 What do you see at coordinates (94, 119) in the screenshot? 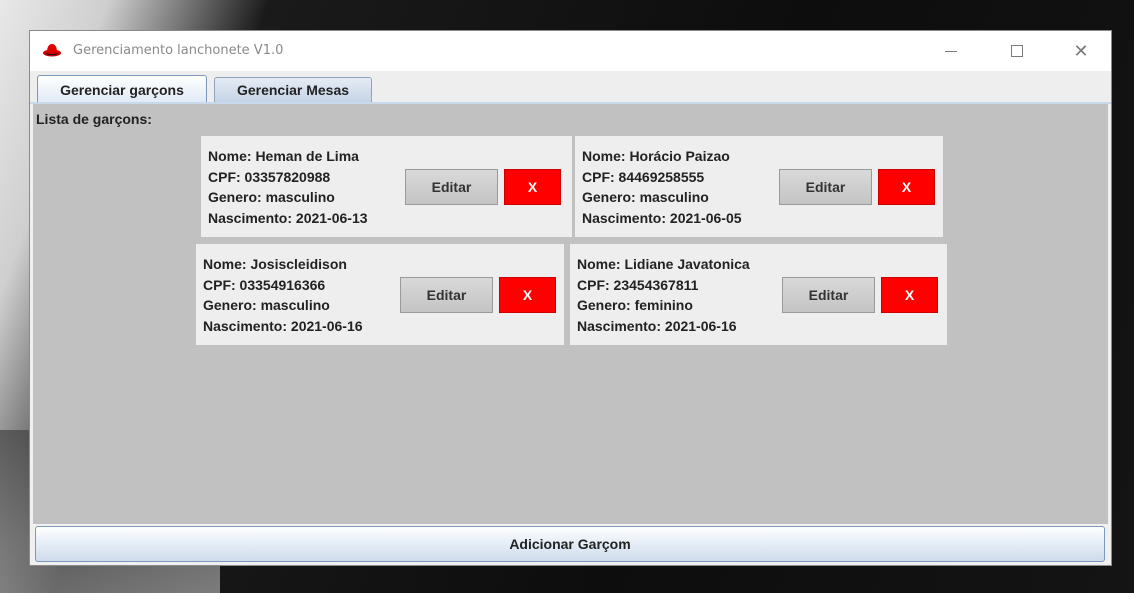
I see `list-heading: Lista de garçons:` at bounding box center [94, 119].